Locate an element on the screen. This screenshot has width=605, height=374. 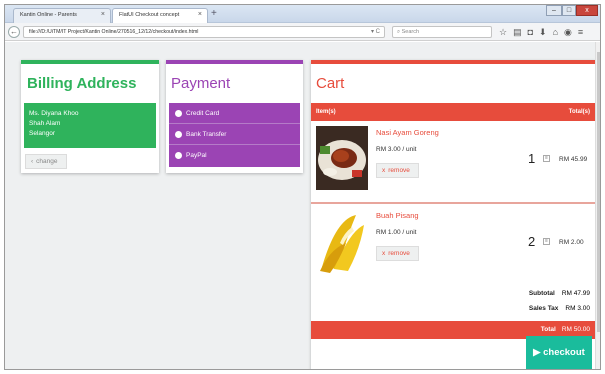
item-price: RM 3.00 / unit is located at coordinates (396, 149).